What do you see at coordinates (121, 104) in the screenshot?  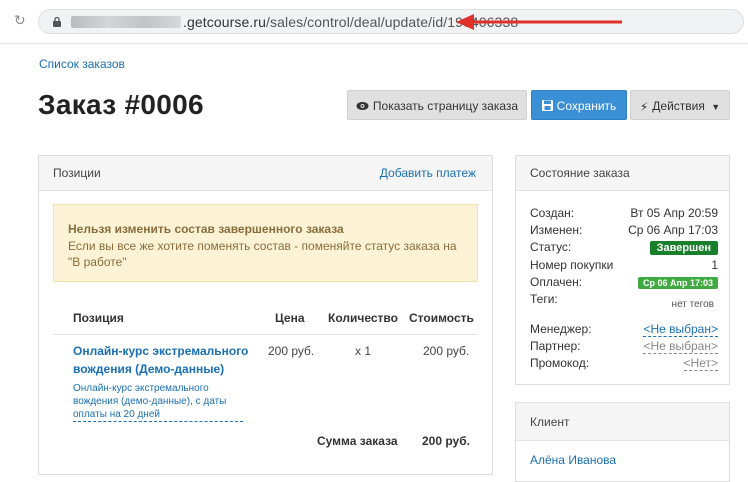 I see `page-title: Заказ #0006` at bounding box center [121, 104].